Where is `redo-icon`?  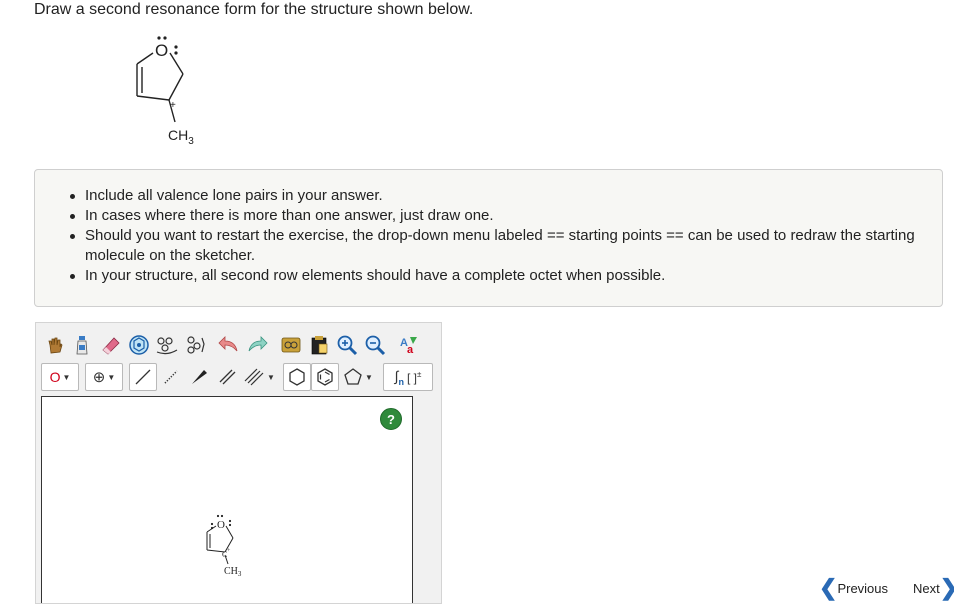 redo-icon is located at coordinates (257, 345).